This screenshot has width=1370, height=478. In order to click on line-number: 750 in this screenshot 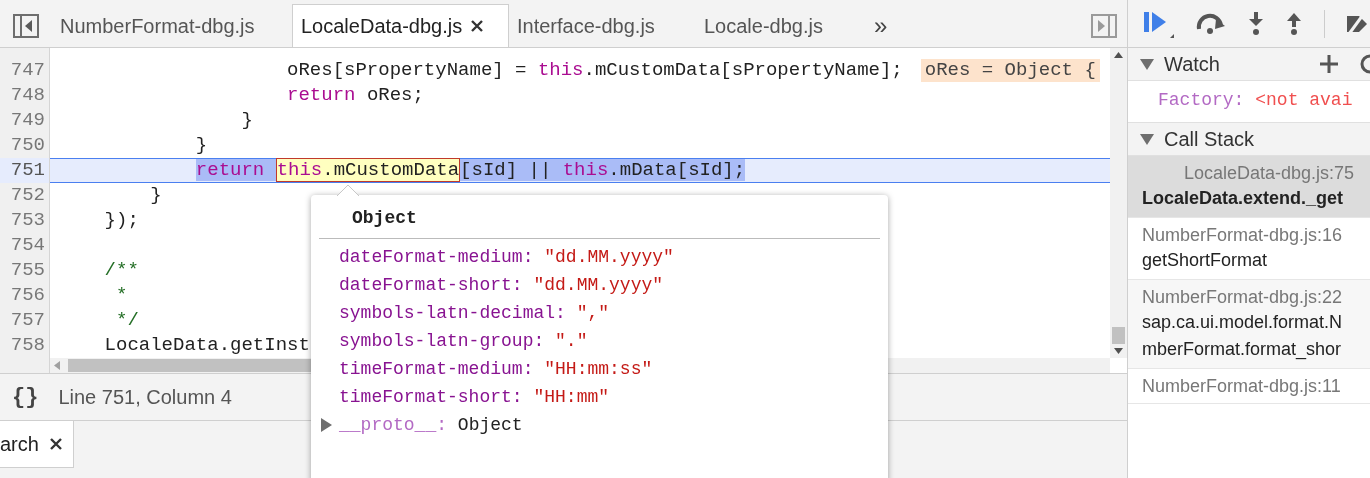, I will do `click(27, 145)`.